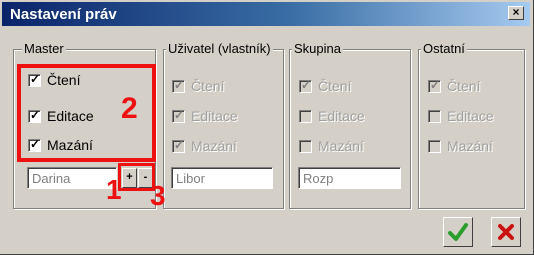 The height and width of the screenshot is (255, 534). I want to click on owner-edit-checkbox-row: ✓ Editace, so click(205, 116).